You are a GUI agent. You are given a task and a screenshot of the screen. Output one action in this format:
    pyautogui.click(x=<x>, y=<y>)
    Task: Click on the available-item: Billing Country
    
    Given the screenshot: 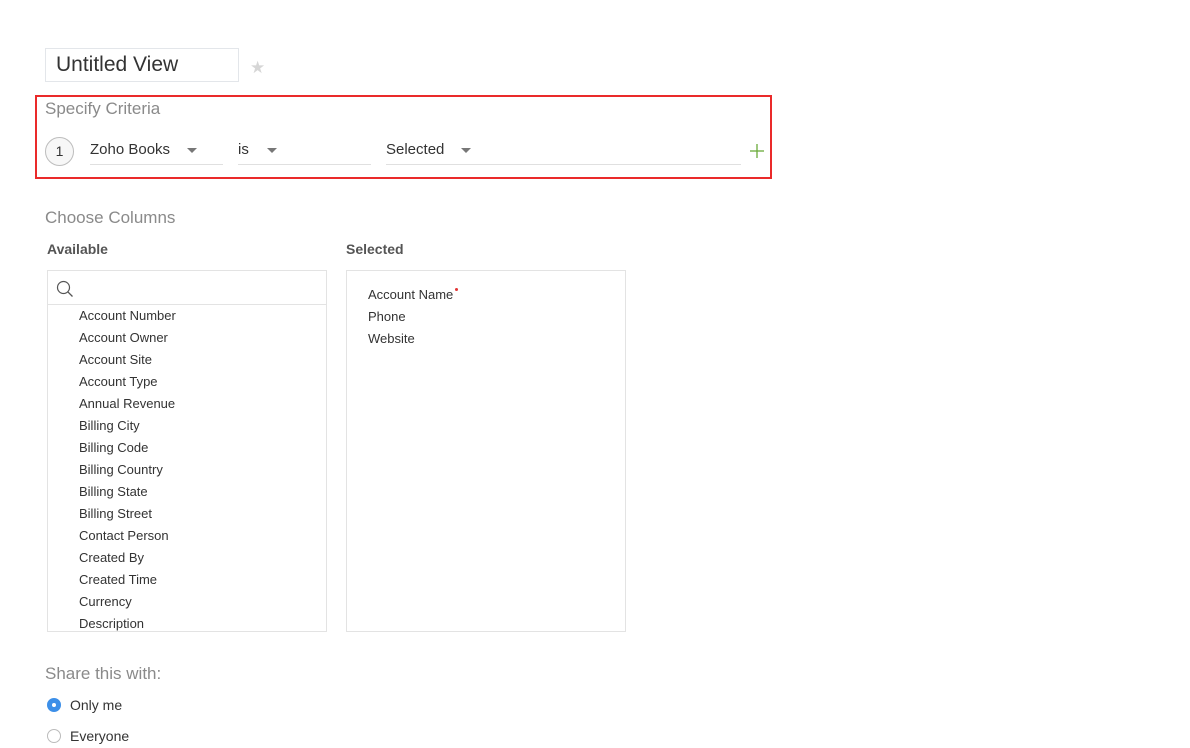 What is the action you would take?
    pyautogui.click(x=187, y=470)
    